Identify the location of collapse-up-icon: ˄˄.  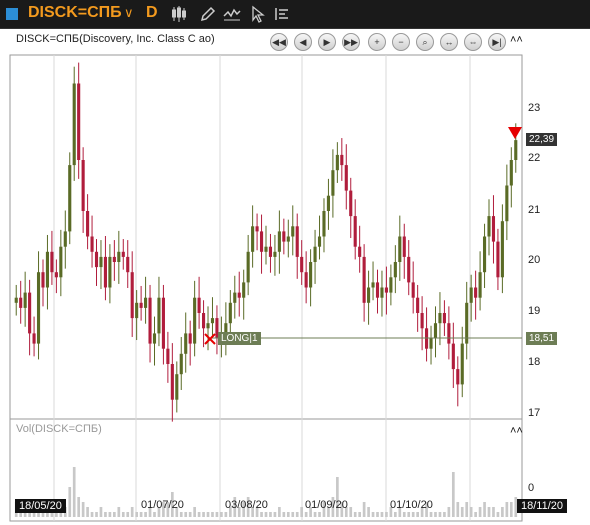
(516, 40).